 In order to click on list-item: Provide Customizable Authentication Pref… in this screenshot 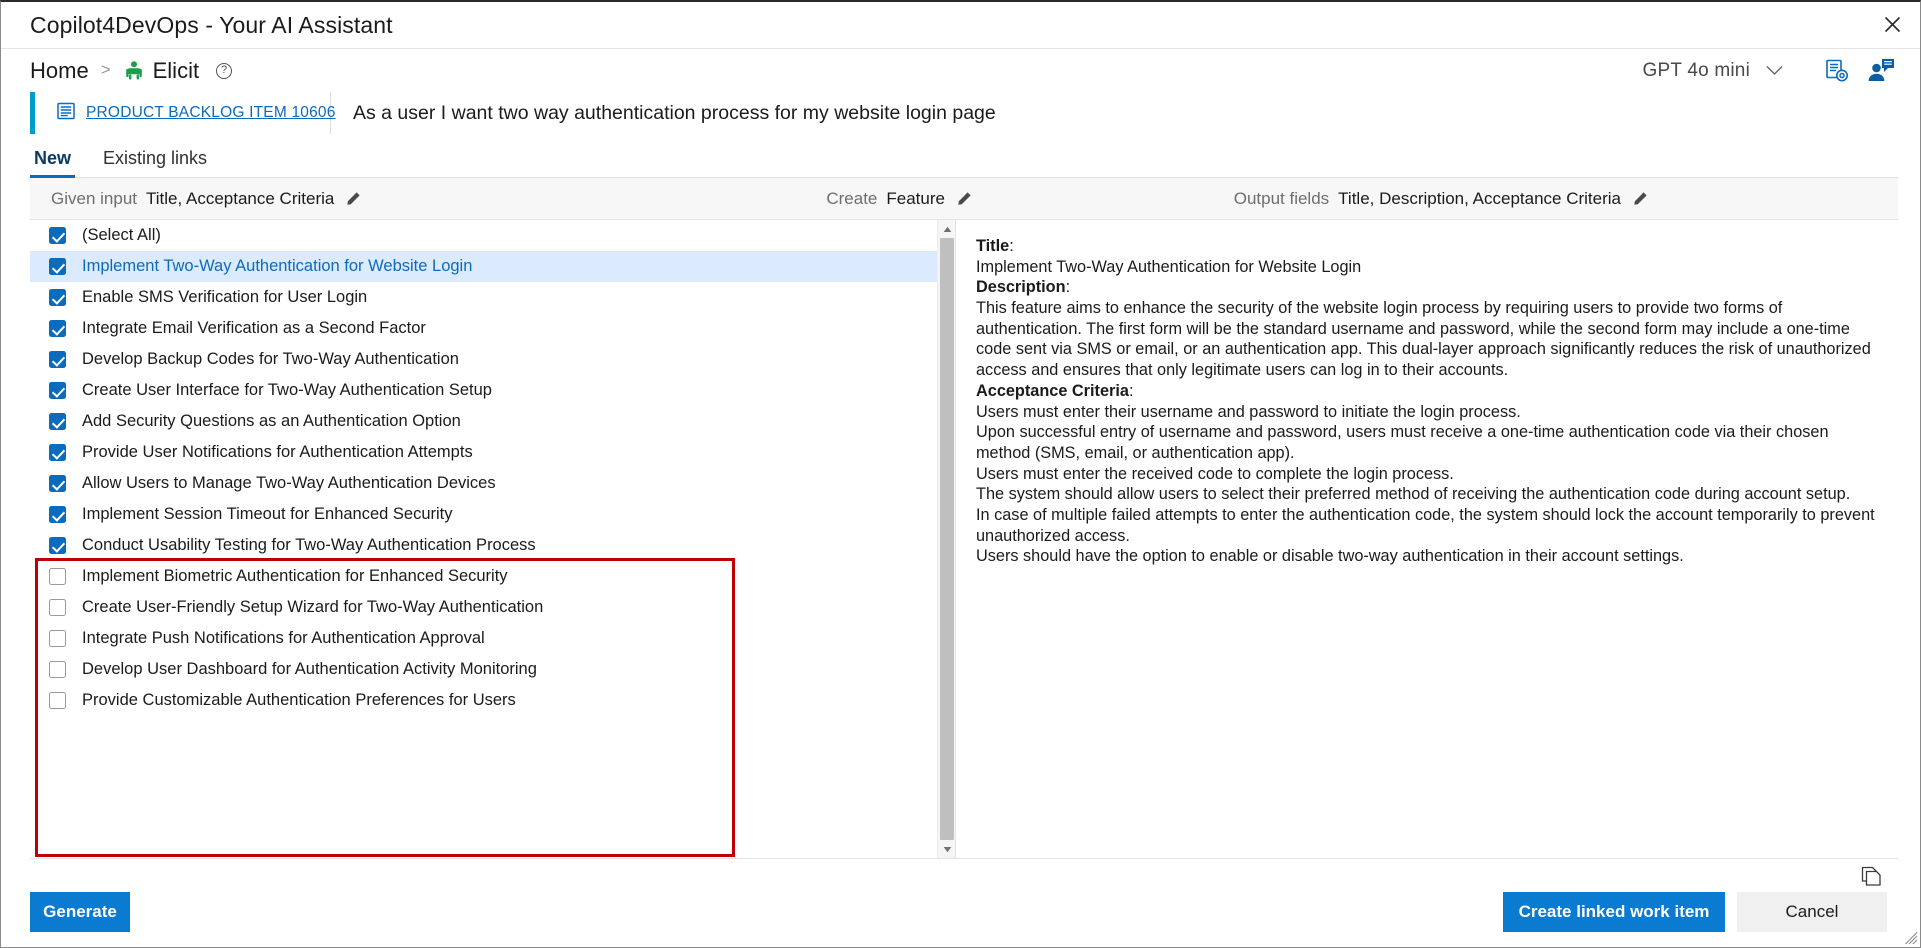, I will do `click(483, 700)`.